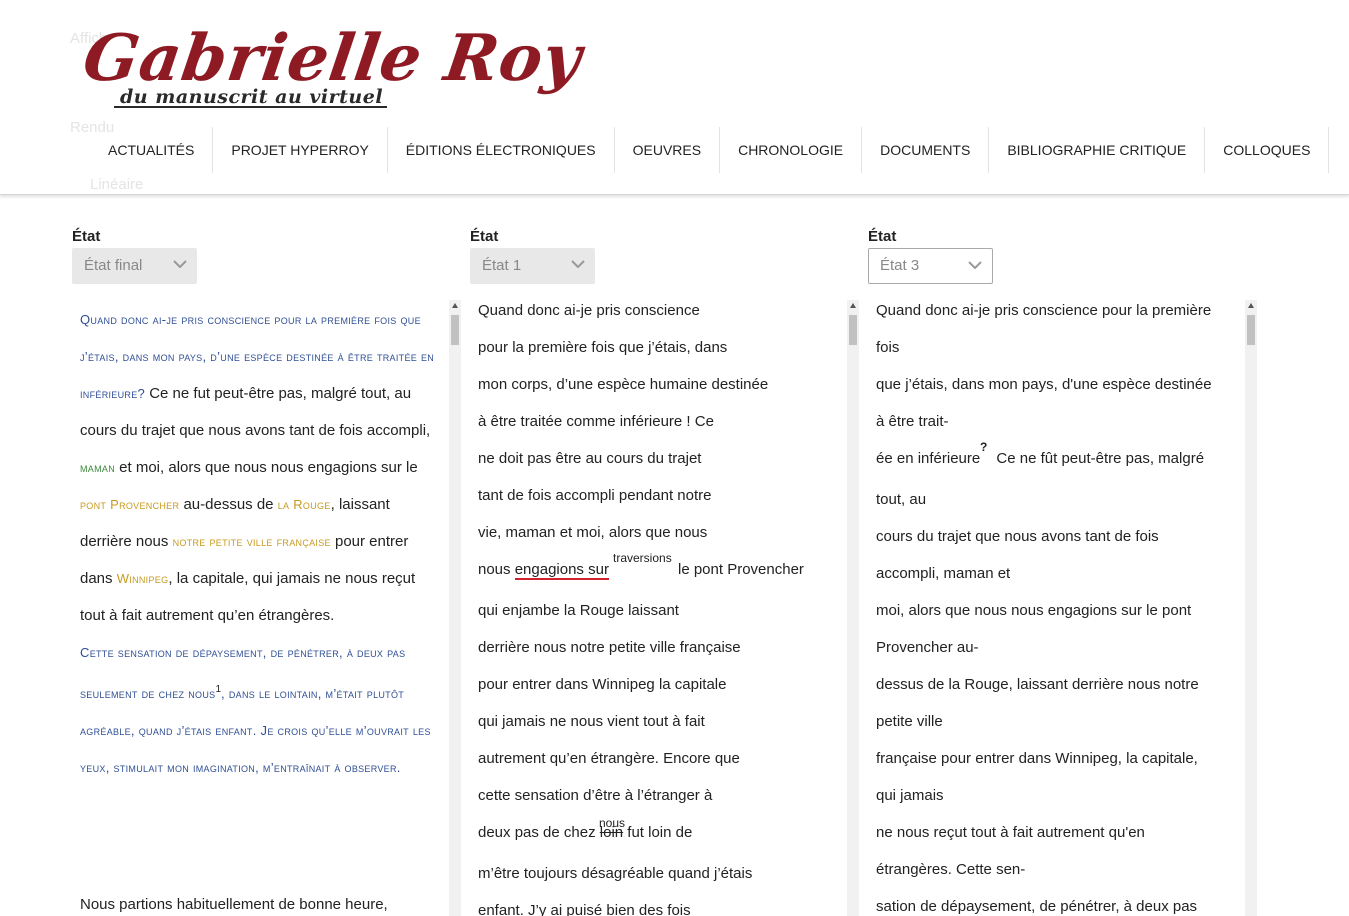 This screenshot has height=916, width=1349. Describe the element at coordinates (912, 421) in the screenshot. I see `line: à être trait-` at that location.